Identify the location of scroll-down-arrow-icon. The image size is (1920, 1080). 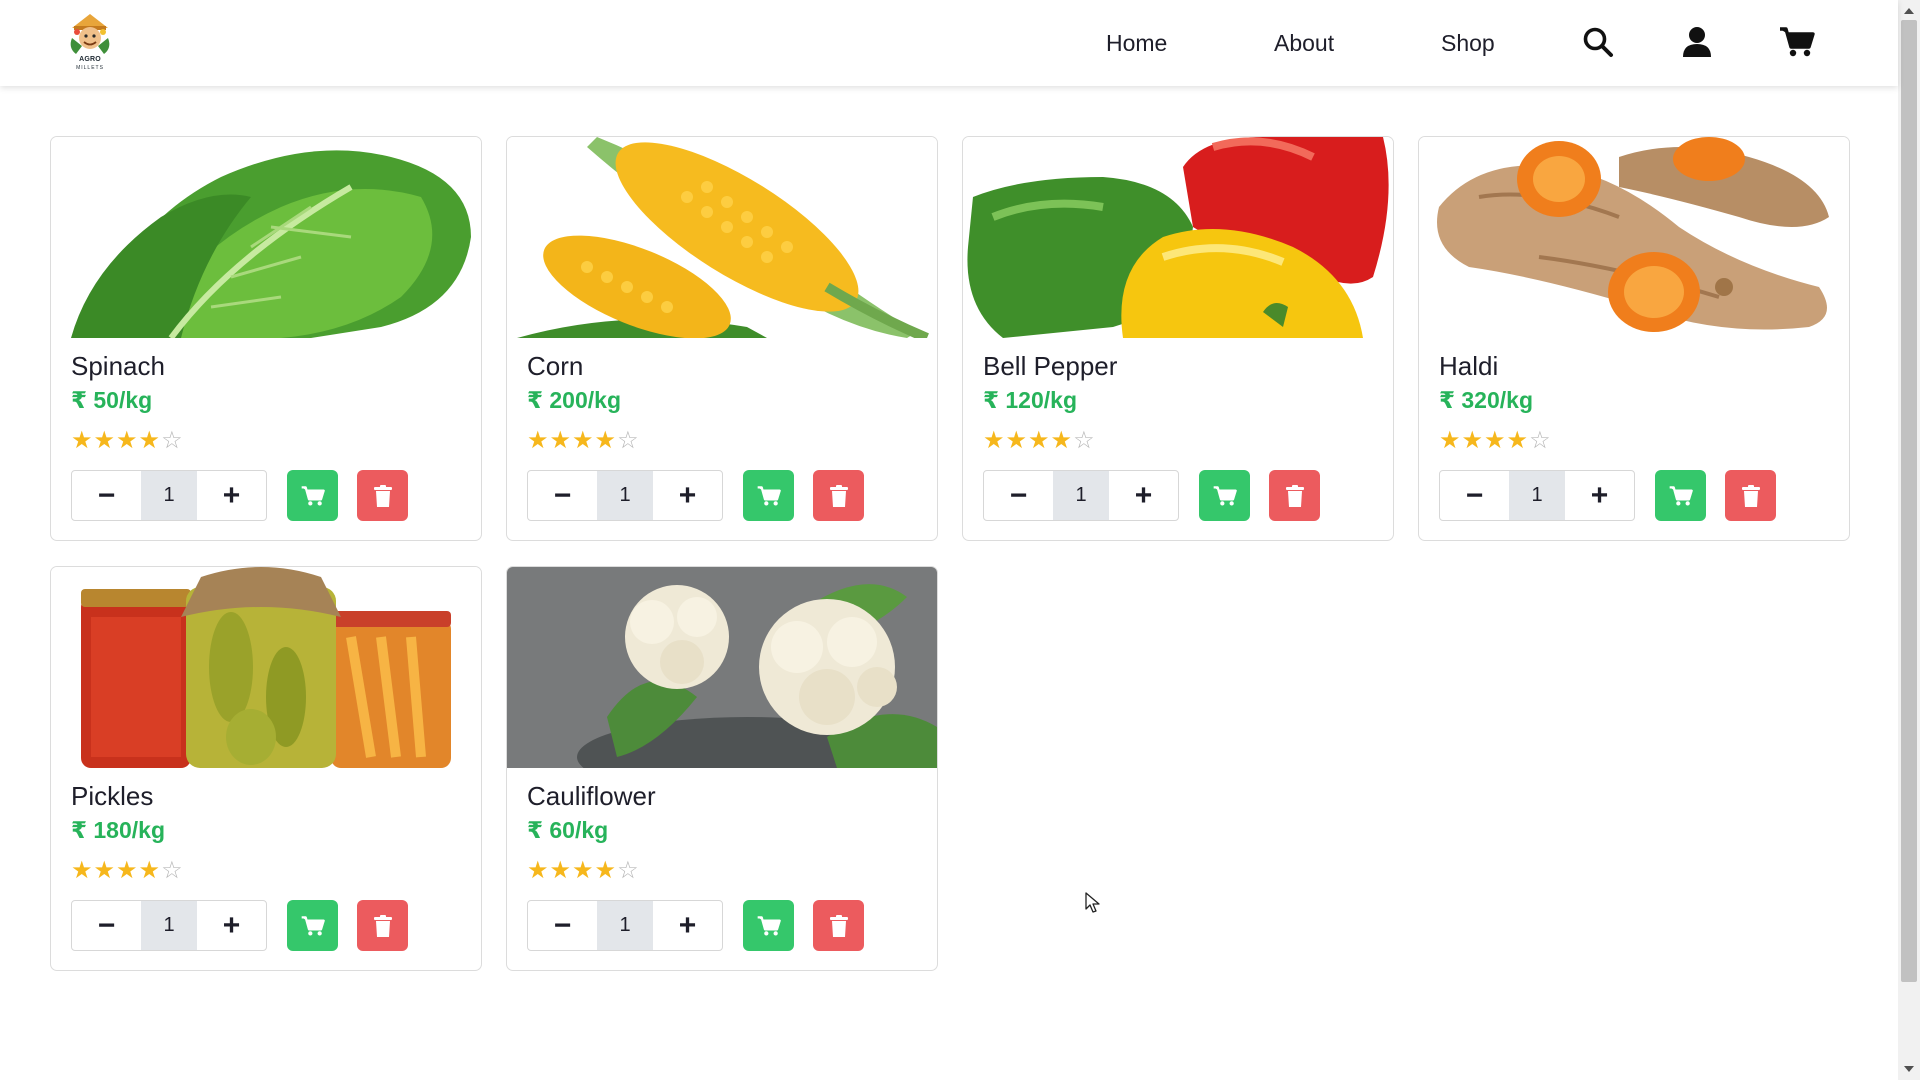
(1909, 1069).